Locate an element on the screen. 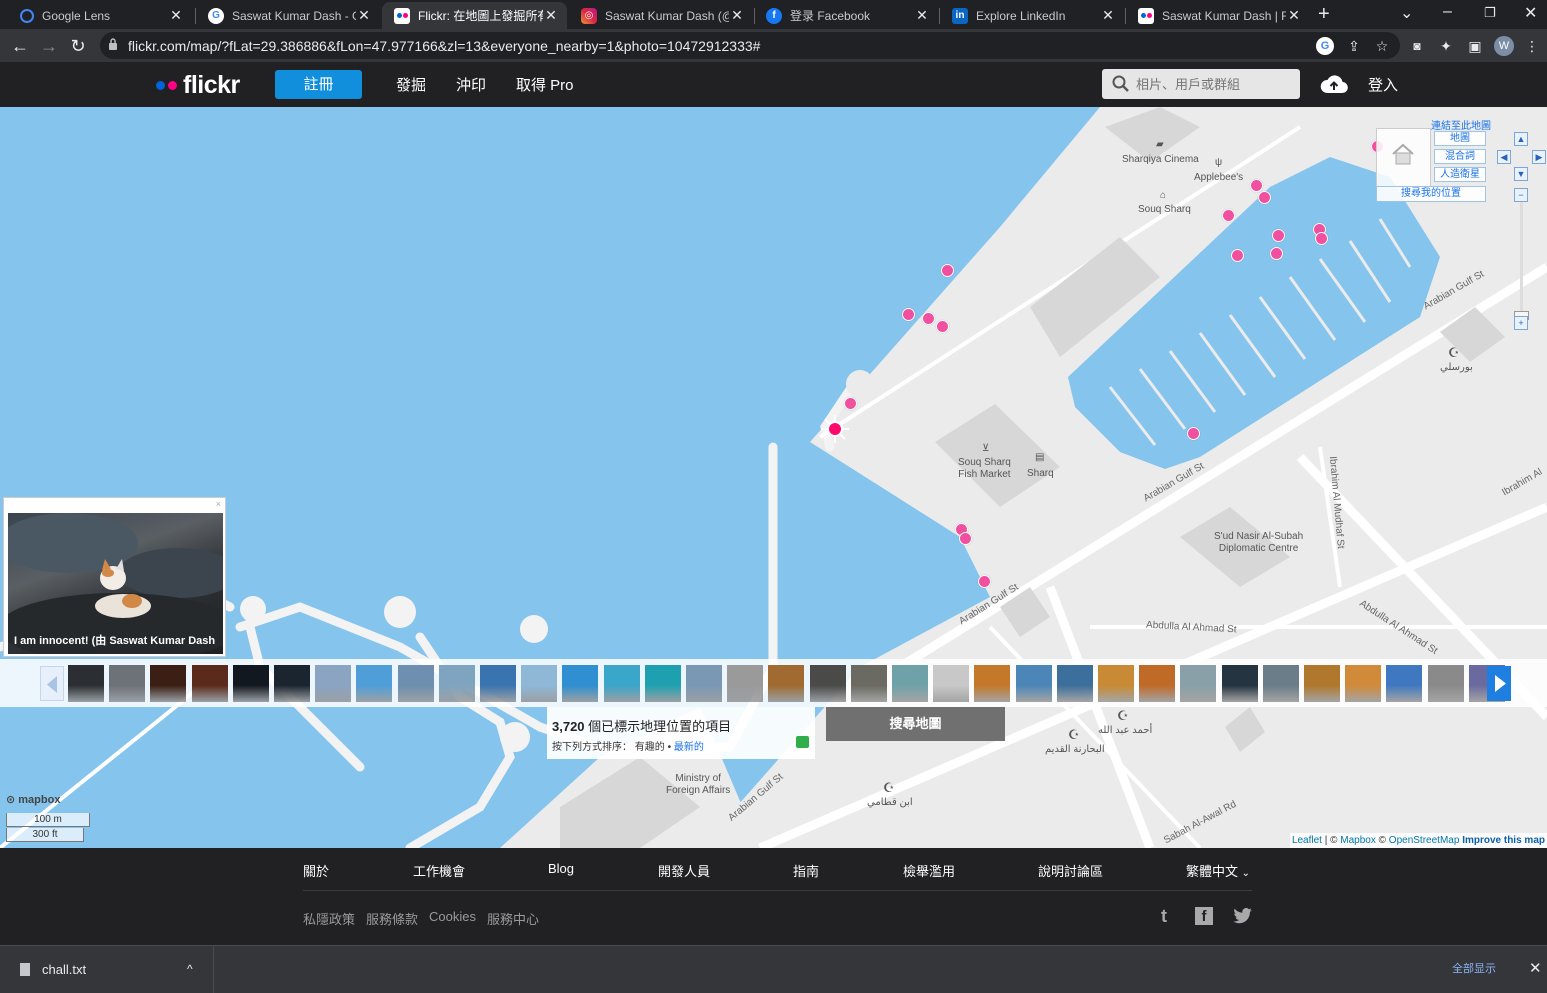 The width and height of the screenshot is (1547, 993). pan-up-icon: ▲ is located at coordinates (1521, 139).